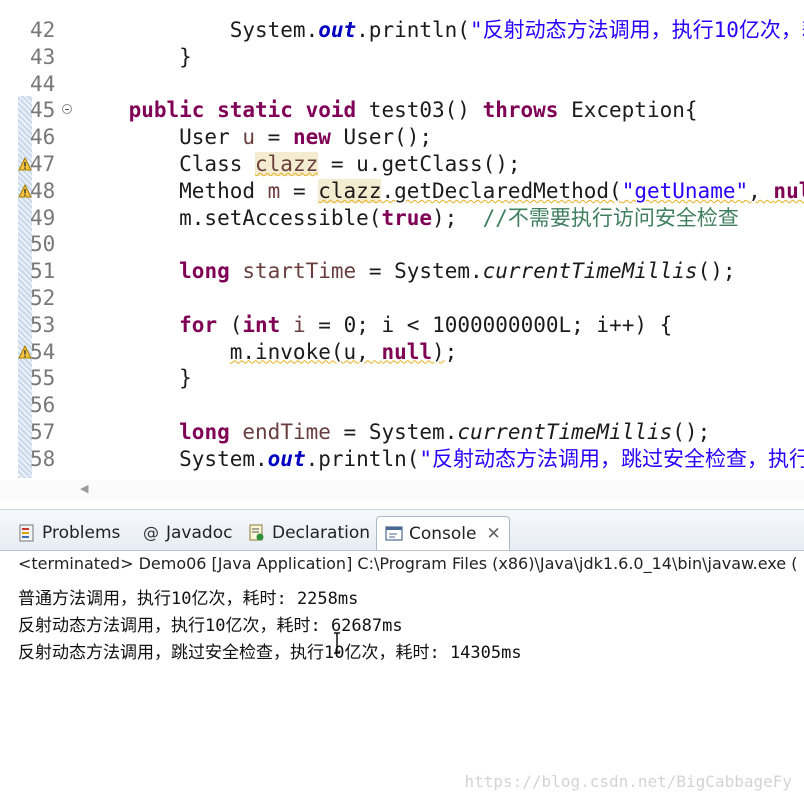  Describe the element at coordinates (81, 533) in the screenshot. I see `tab-label: Problems` at that location.